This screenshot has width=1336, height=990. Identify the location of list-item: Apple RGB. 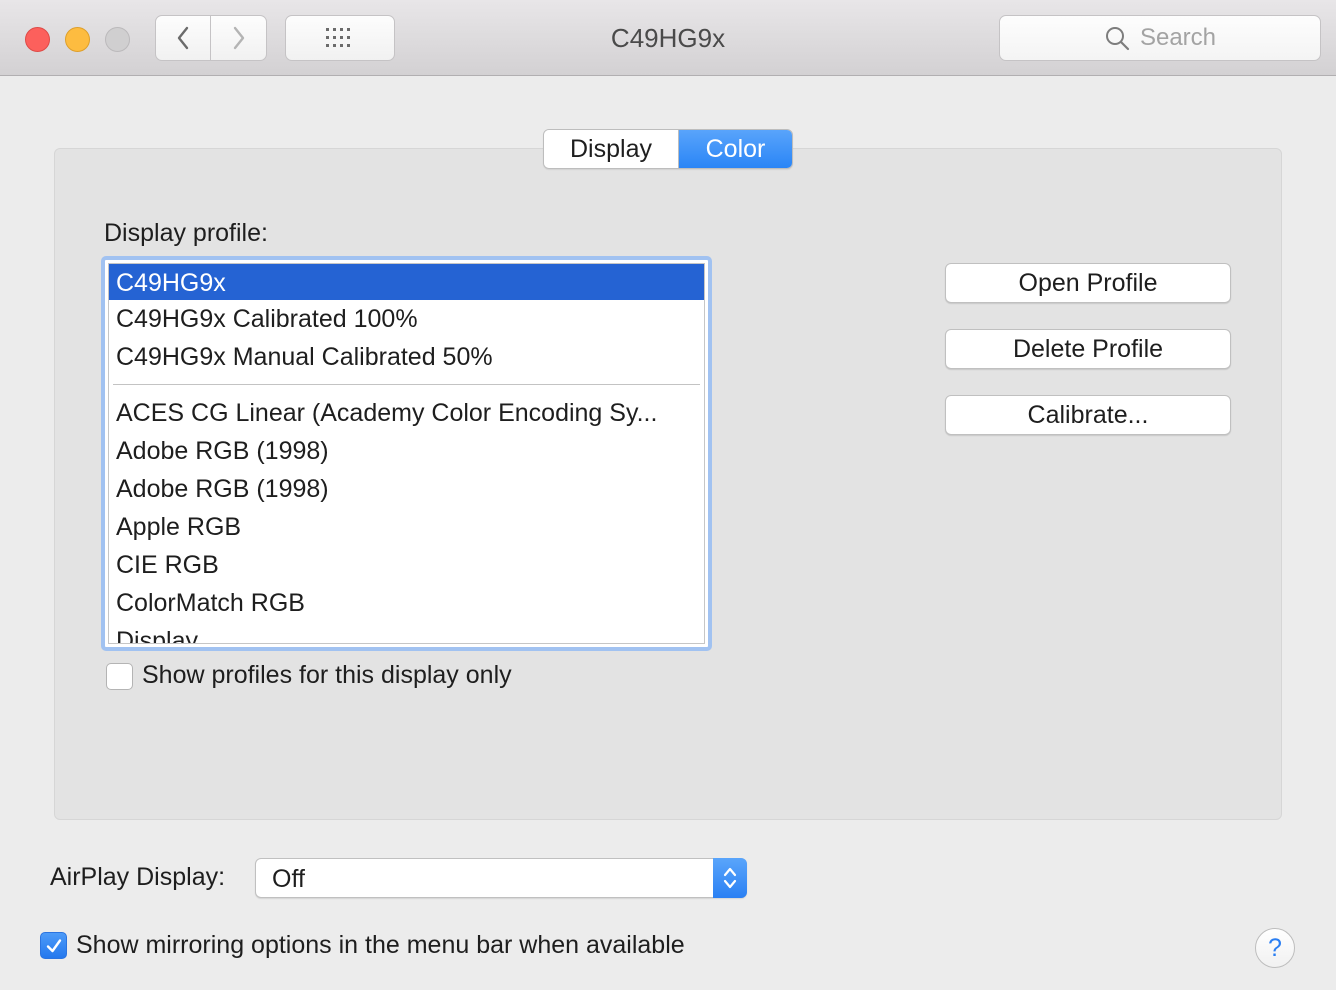
(406, 527).